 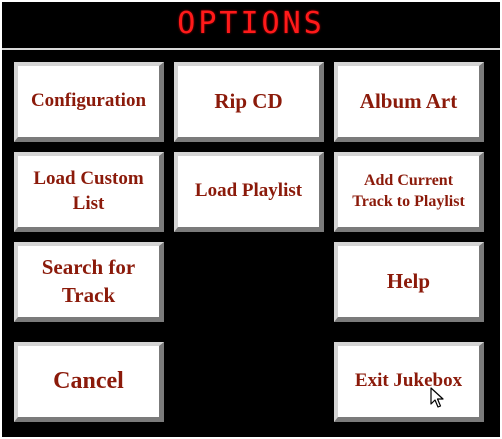 I want to click on rip-cd-button: Rip CD, so click(x=249, y=102).